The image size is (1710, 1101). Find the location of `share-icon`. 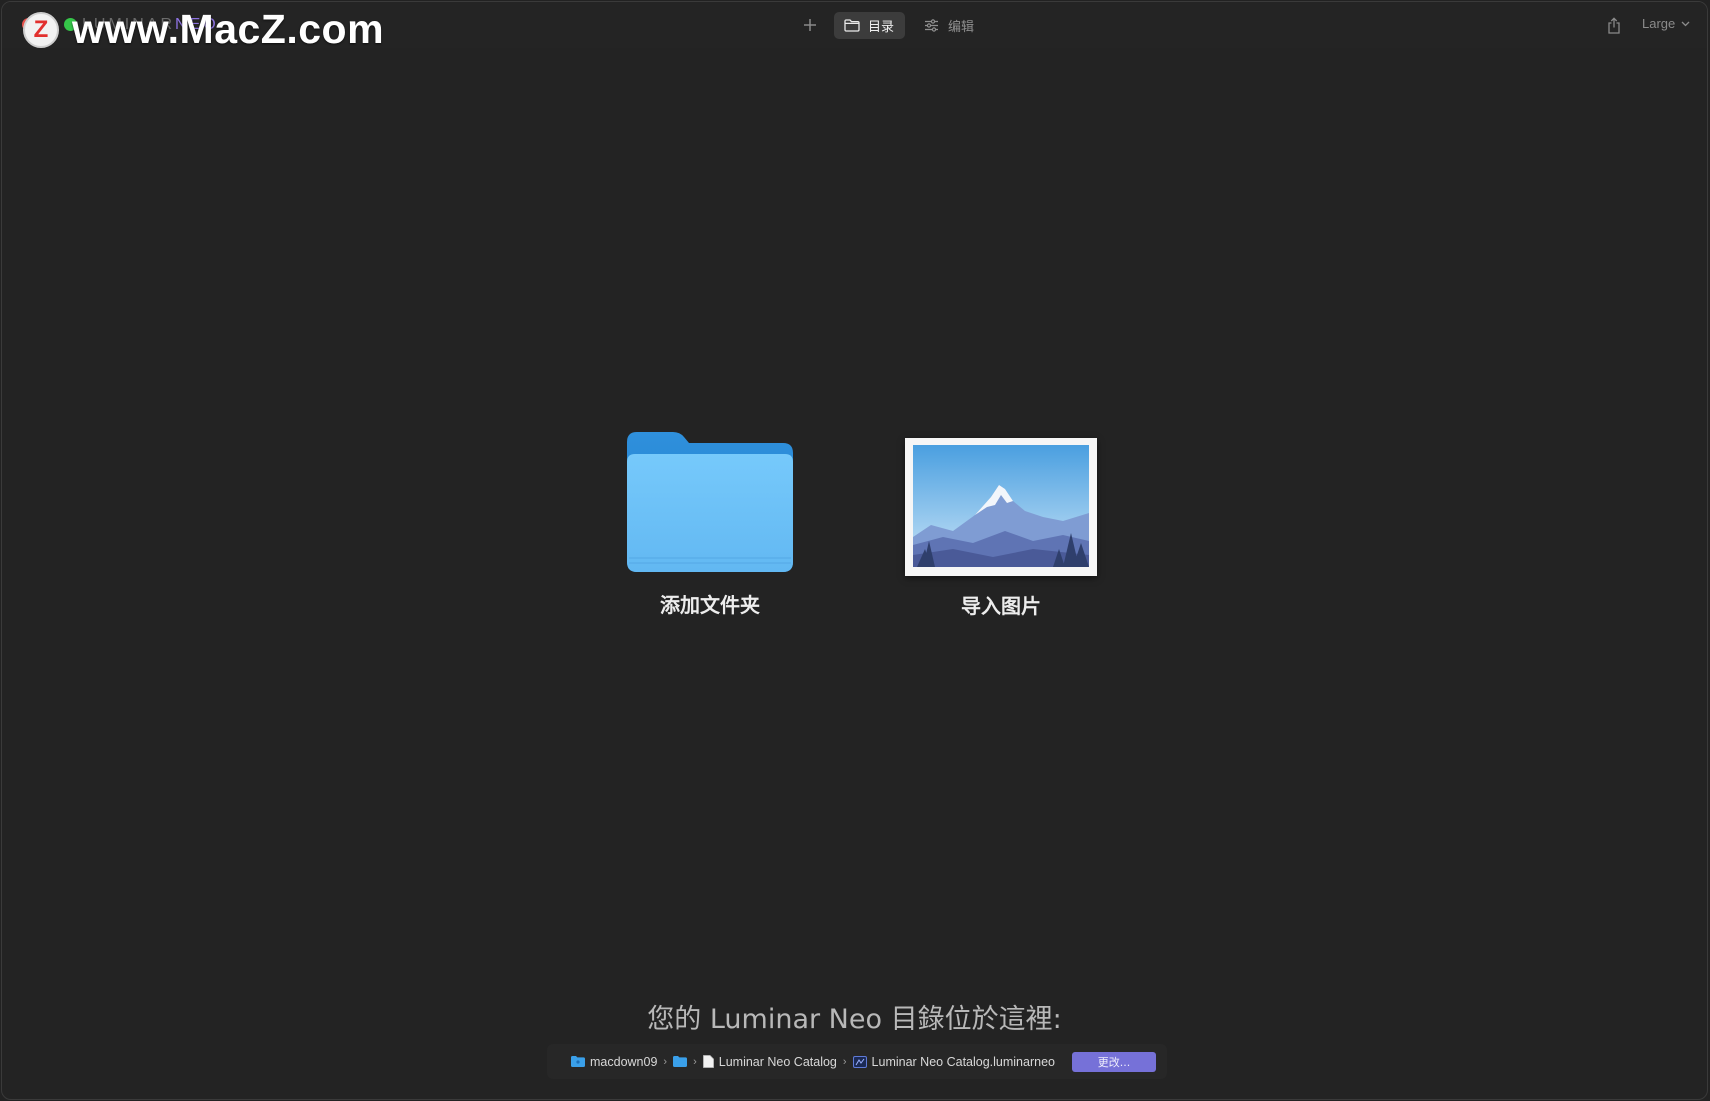

share-icon is located at coordinates (1614, 25).